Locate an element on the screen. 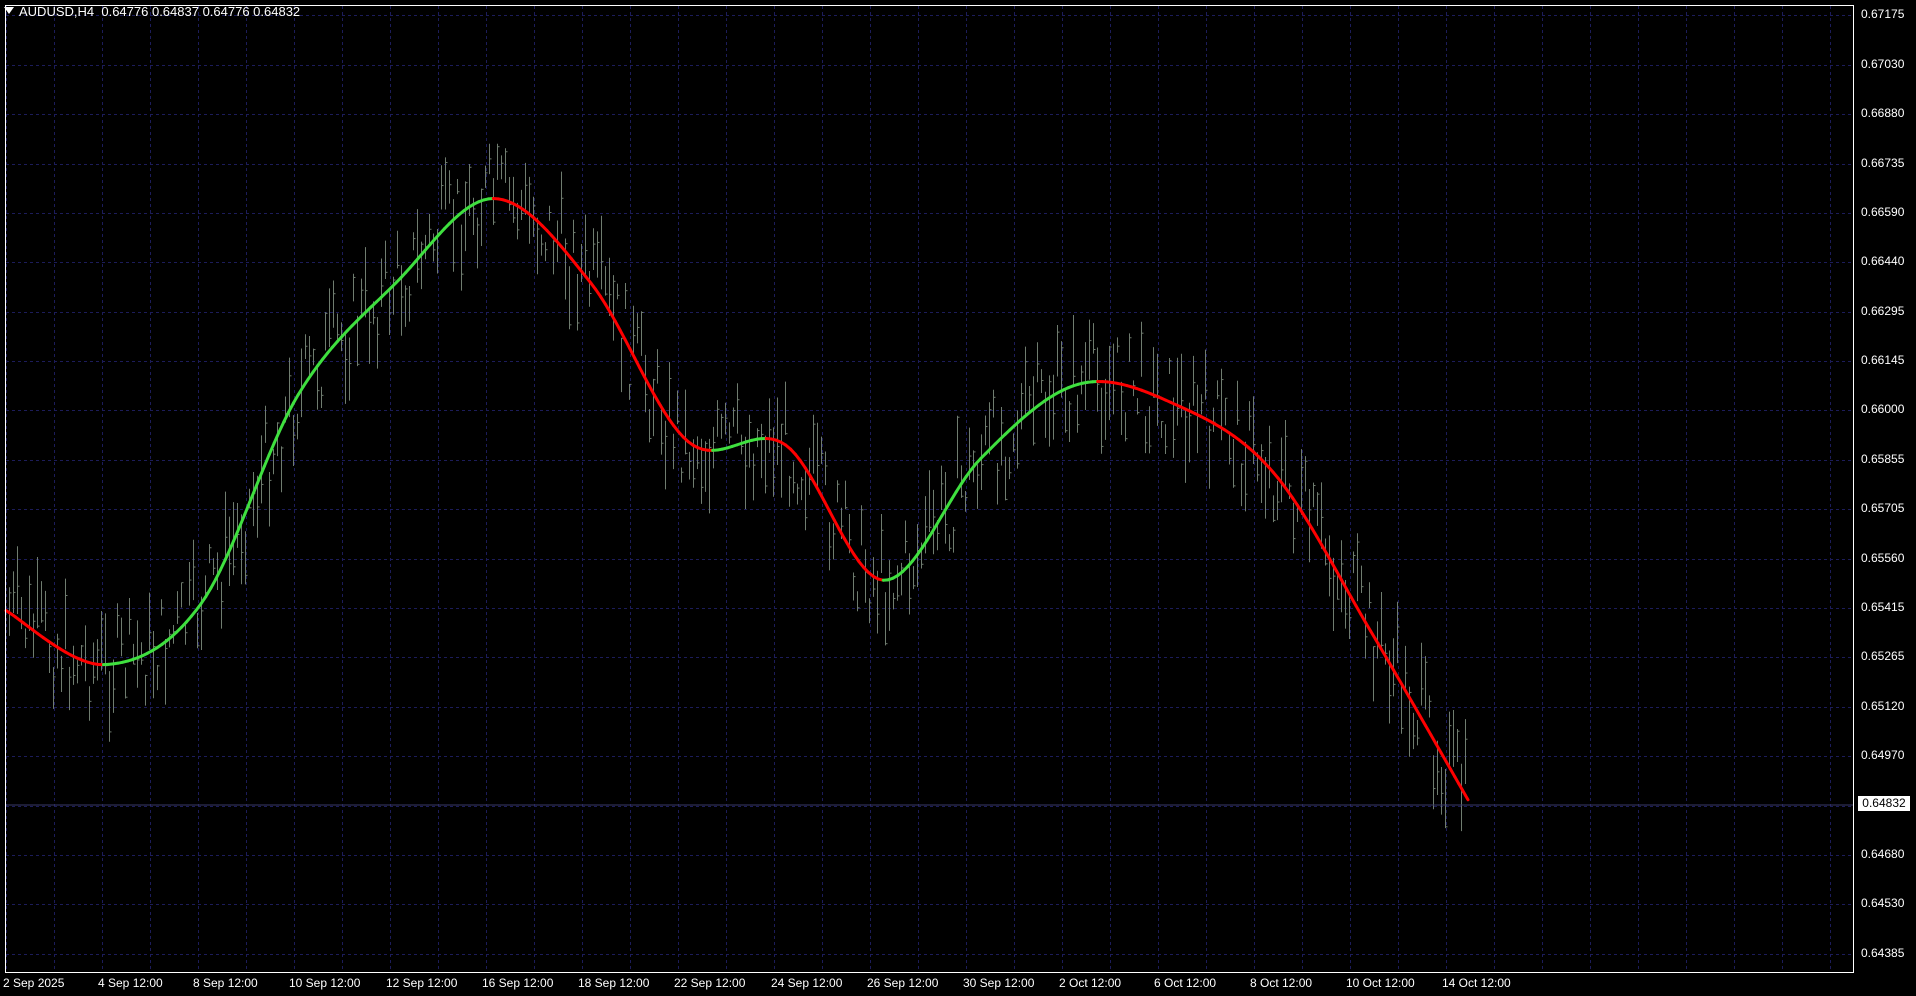 This screenshot has height=996, width=1916. price-label: 0.65855 is located at coordinates (1883, 459).